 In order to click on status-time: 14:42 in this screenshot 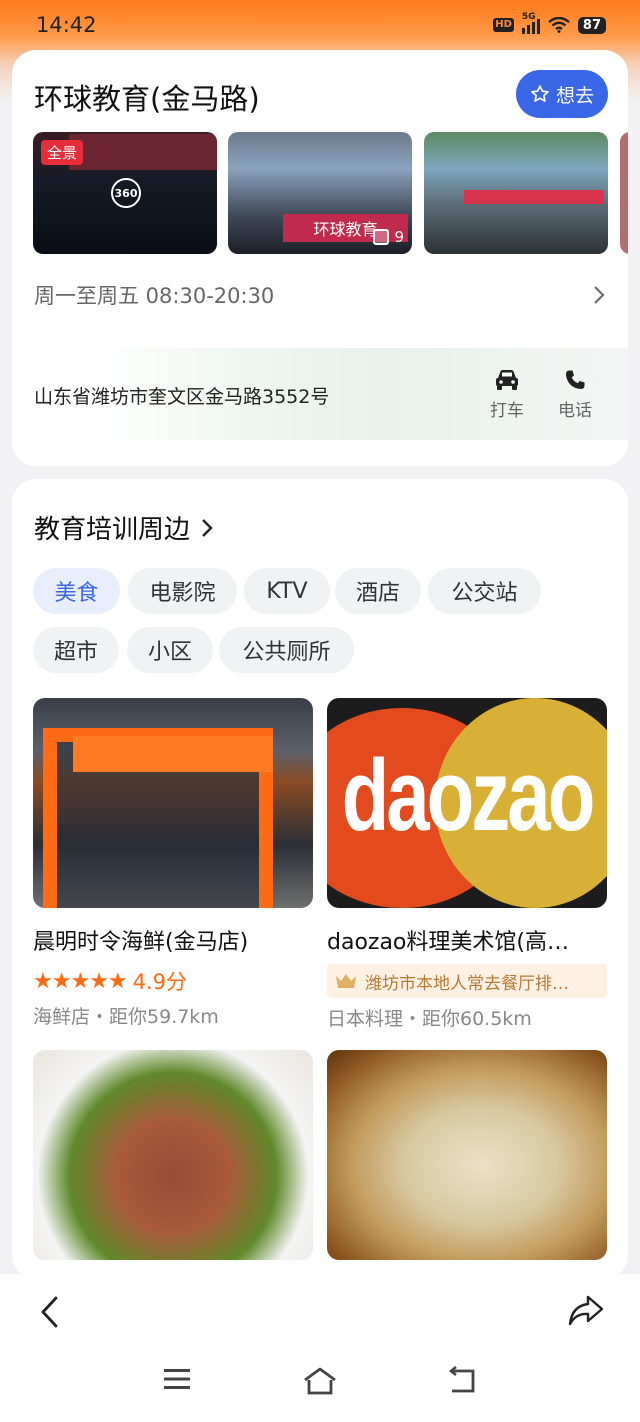, I will do `click(66, 25)`.